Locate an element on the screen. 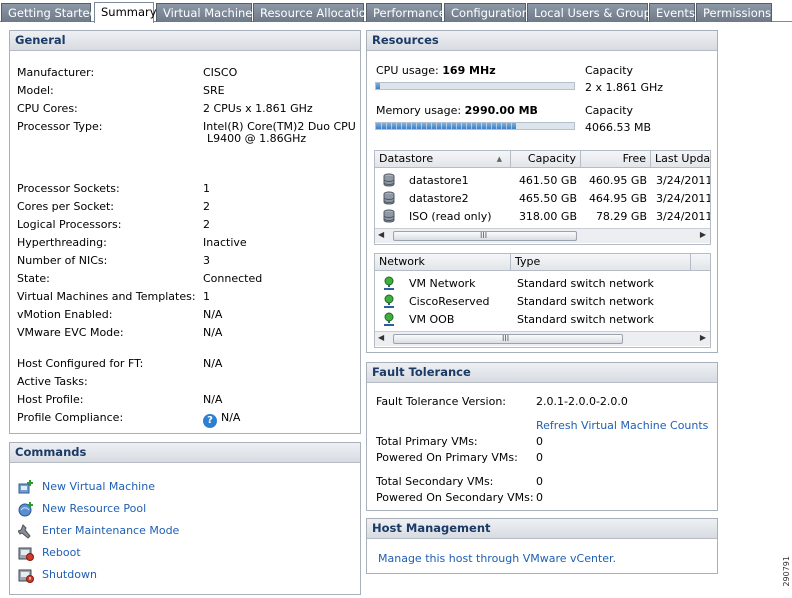 The height and width of the screenshot is (598, 792). column-network: Network is located at coordinates (443, 262).